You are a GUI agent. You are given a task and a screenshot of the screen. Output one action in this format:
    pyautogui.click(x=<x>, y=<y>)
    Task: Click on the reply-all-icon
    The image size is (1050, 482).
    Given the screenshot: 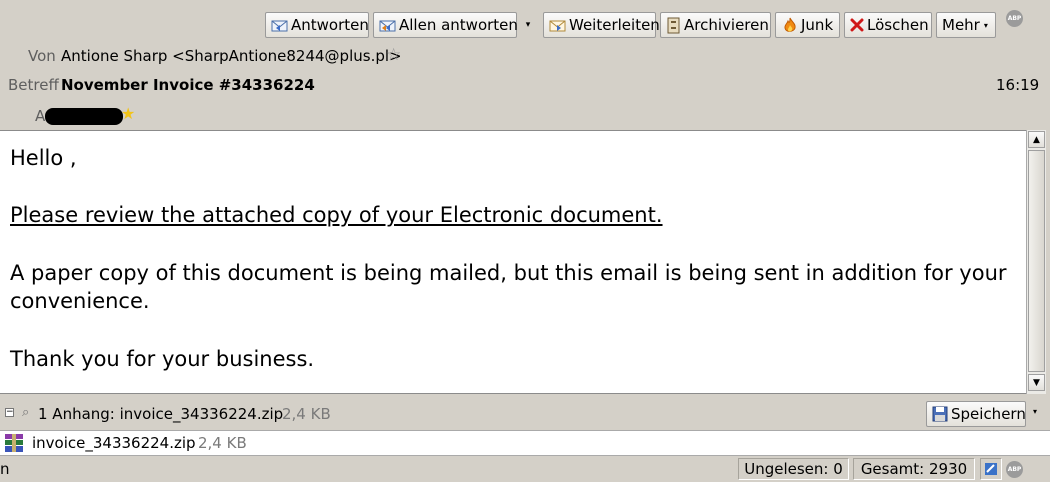 What is the action you would take?
    pyautogui.click(x=387, y=25)
    